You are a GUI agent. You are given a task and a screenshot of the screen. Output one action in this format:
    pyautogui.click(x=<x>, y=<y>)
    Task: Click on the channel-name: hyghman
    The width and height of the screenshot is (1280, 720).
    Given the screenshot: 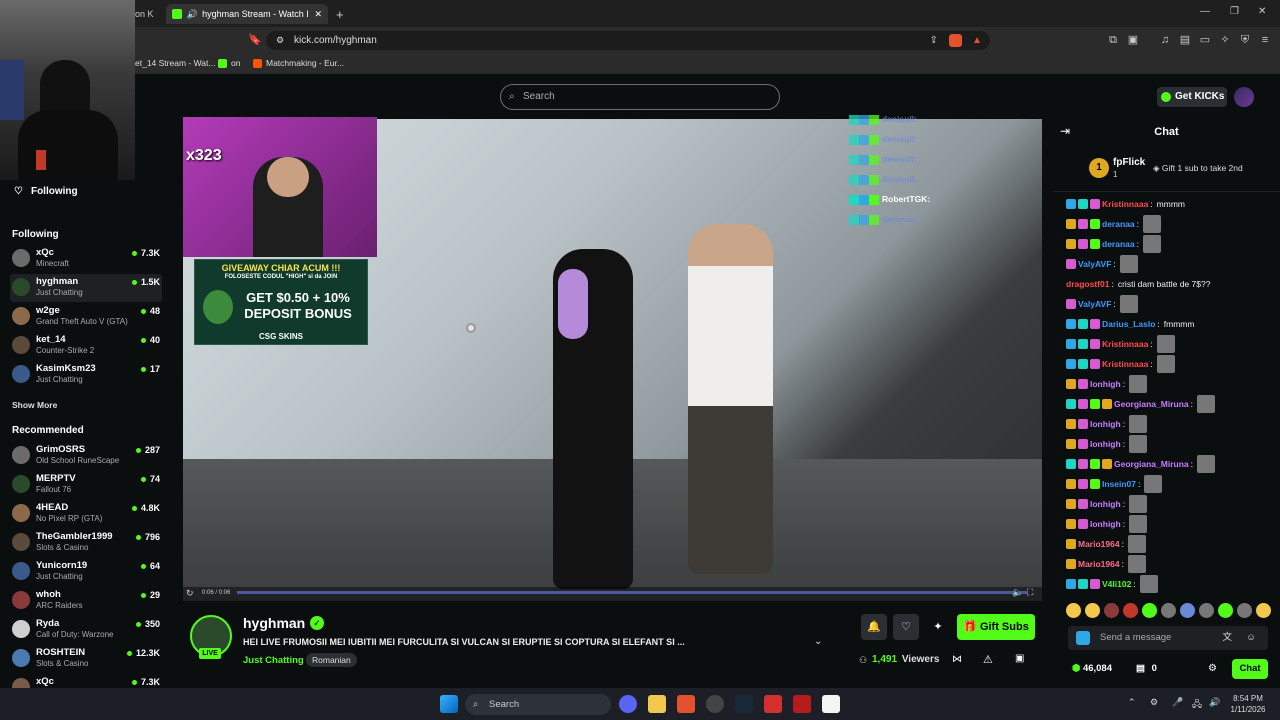 What is the action you would take?
    pyautogui.click(x=274, y=623)
    